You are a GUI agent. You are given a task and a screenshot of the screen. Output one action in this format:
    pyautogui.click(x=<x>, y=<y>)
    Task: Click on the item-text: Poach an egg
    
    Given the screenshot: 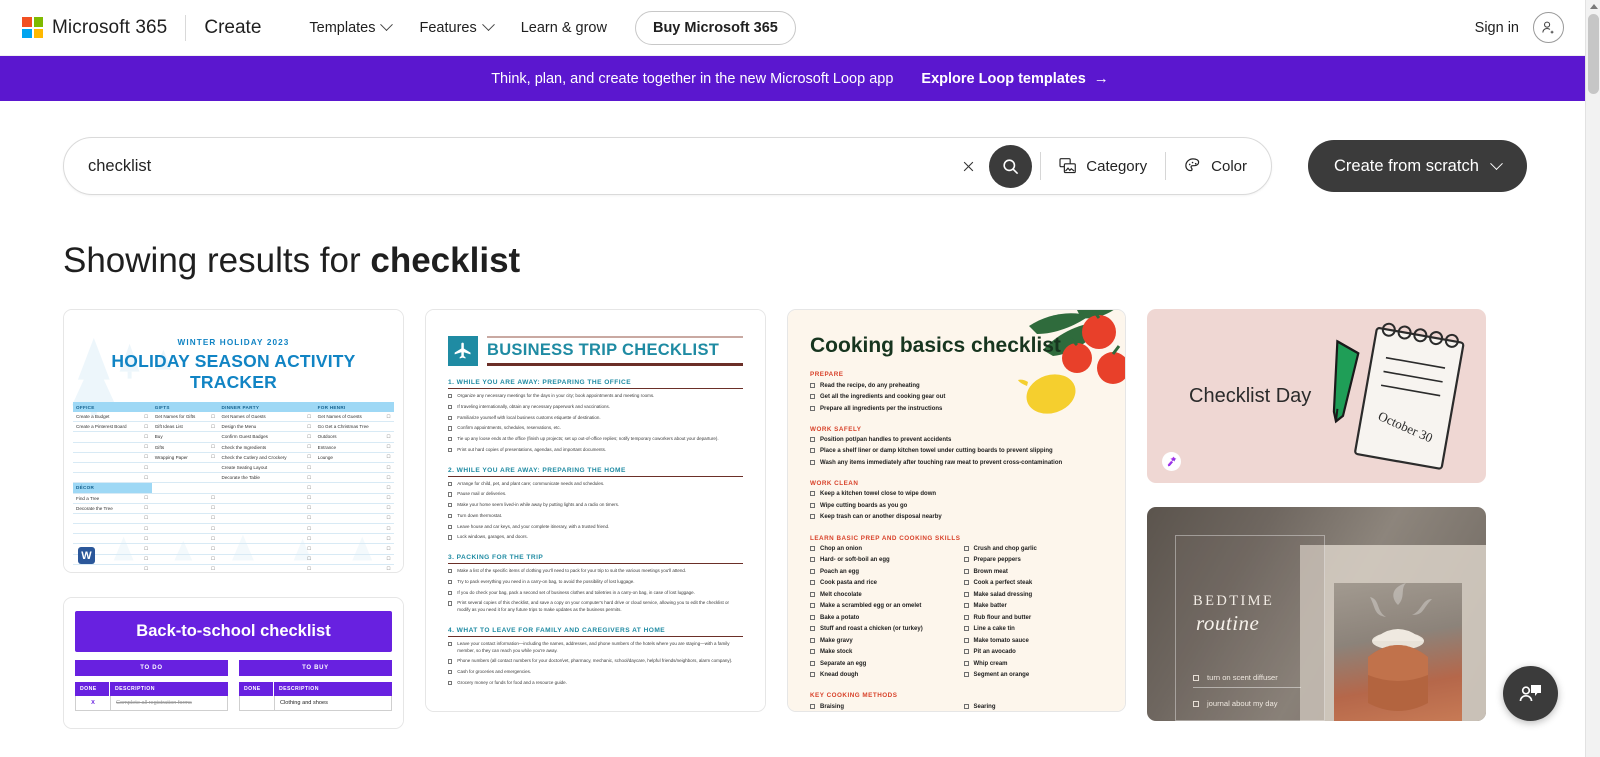 What is the action you would take?
    pyautogui.click(x=840, y=571)
    